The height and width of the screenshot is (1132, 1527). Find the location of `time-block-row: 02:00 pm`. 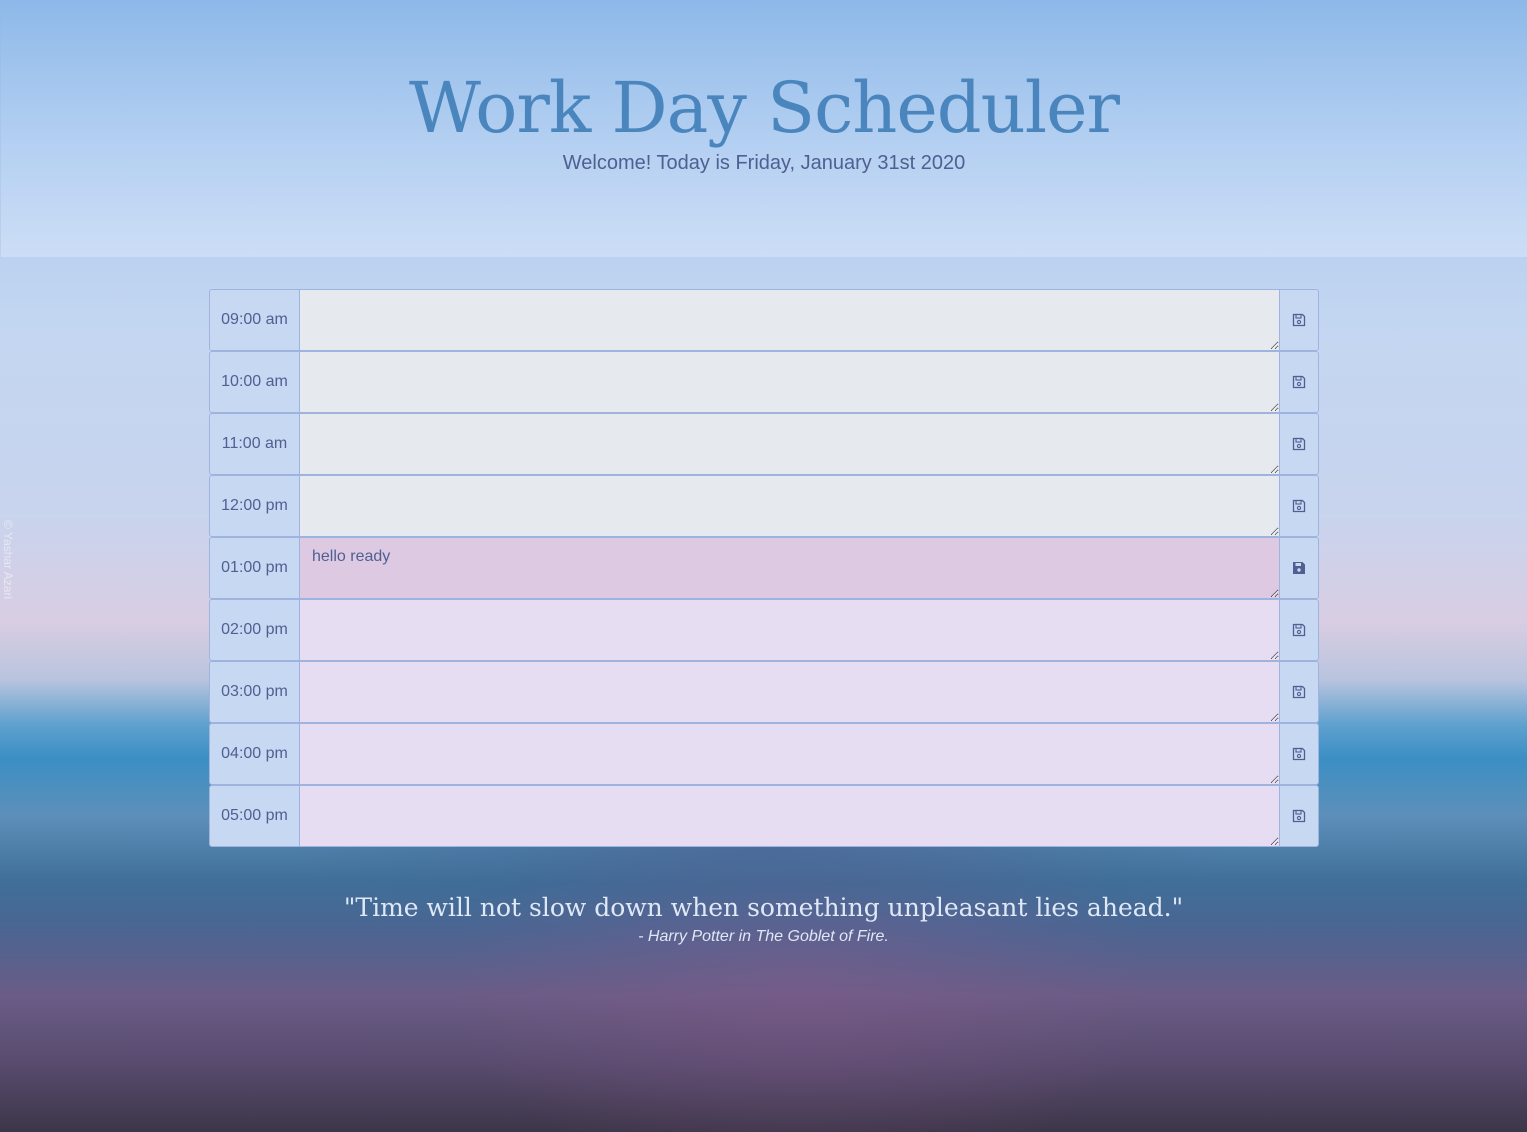

time-block-row: 02:00 pm is located at coordinates (764, 630).